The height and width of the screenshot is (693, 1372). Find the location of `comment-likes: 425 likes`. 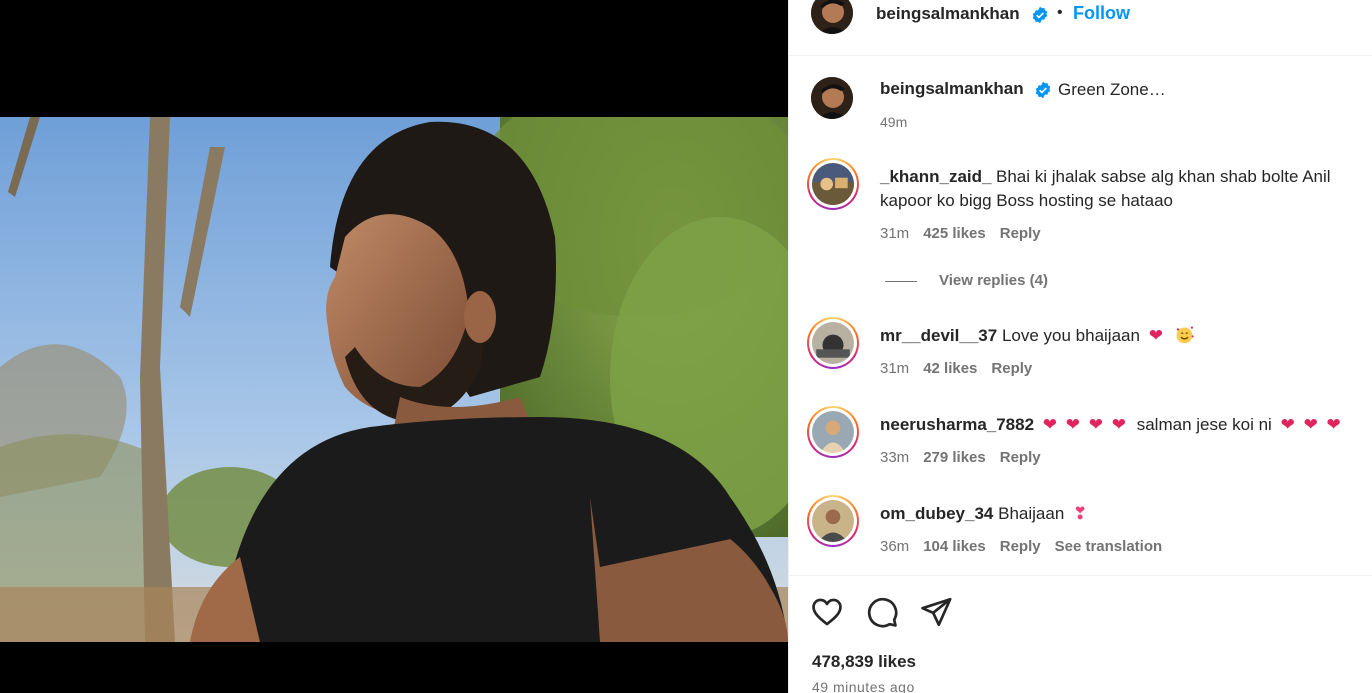

comment-likes: 425 likes is located at coordinates (954, 233).